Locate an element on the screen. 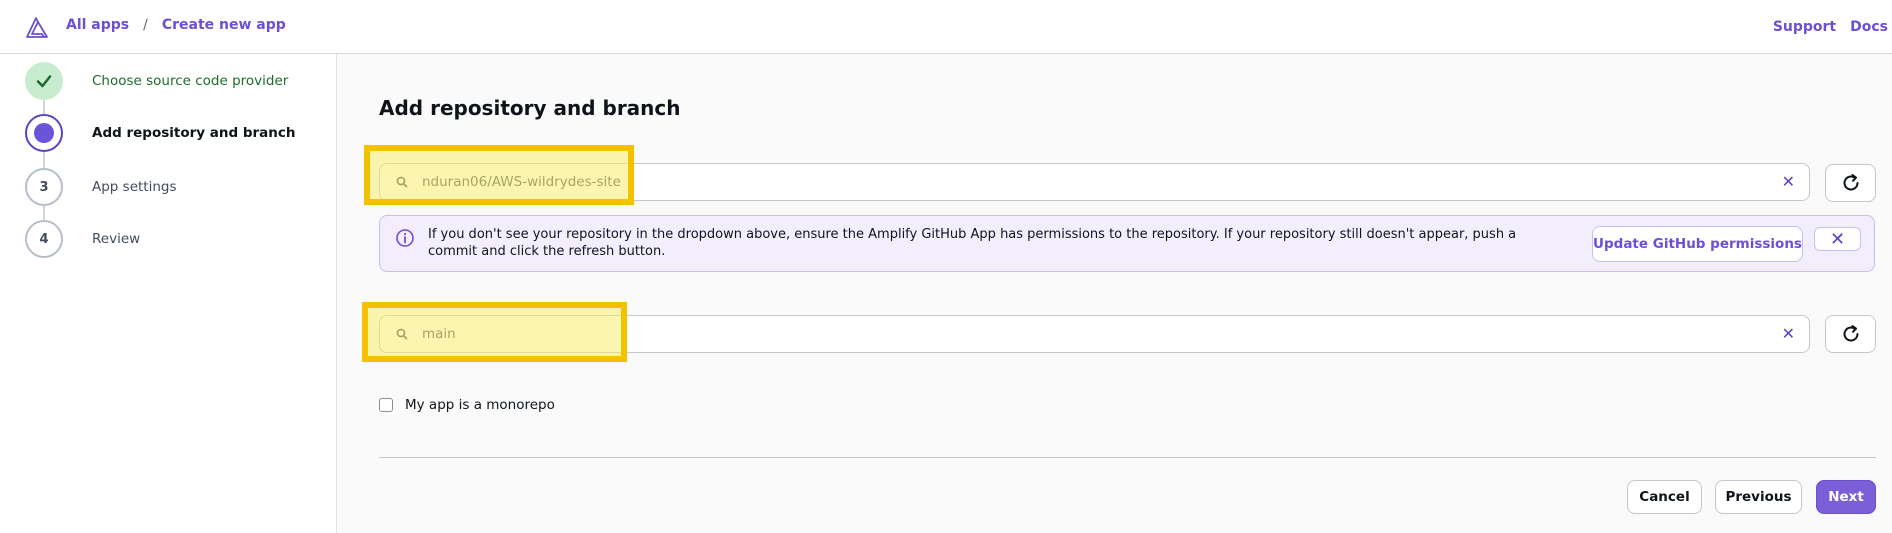 The width and height of the screenshot is (1892, 533). branch-select: main ✕ is located at coordinates (1094, 334).